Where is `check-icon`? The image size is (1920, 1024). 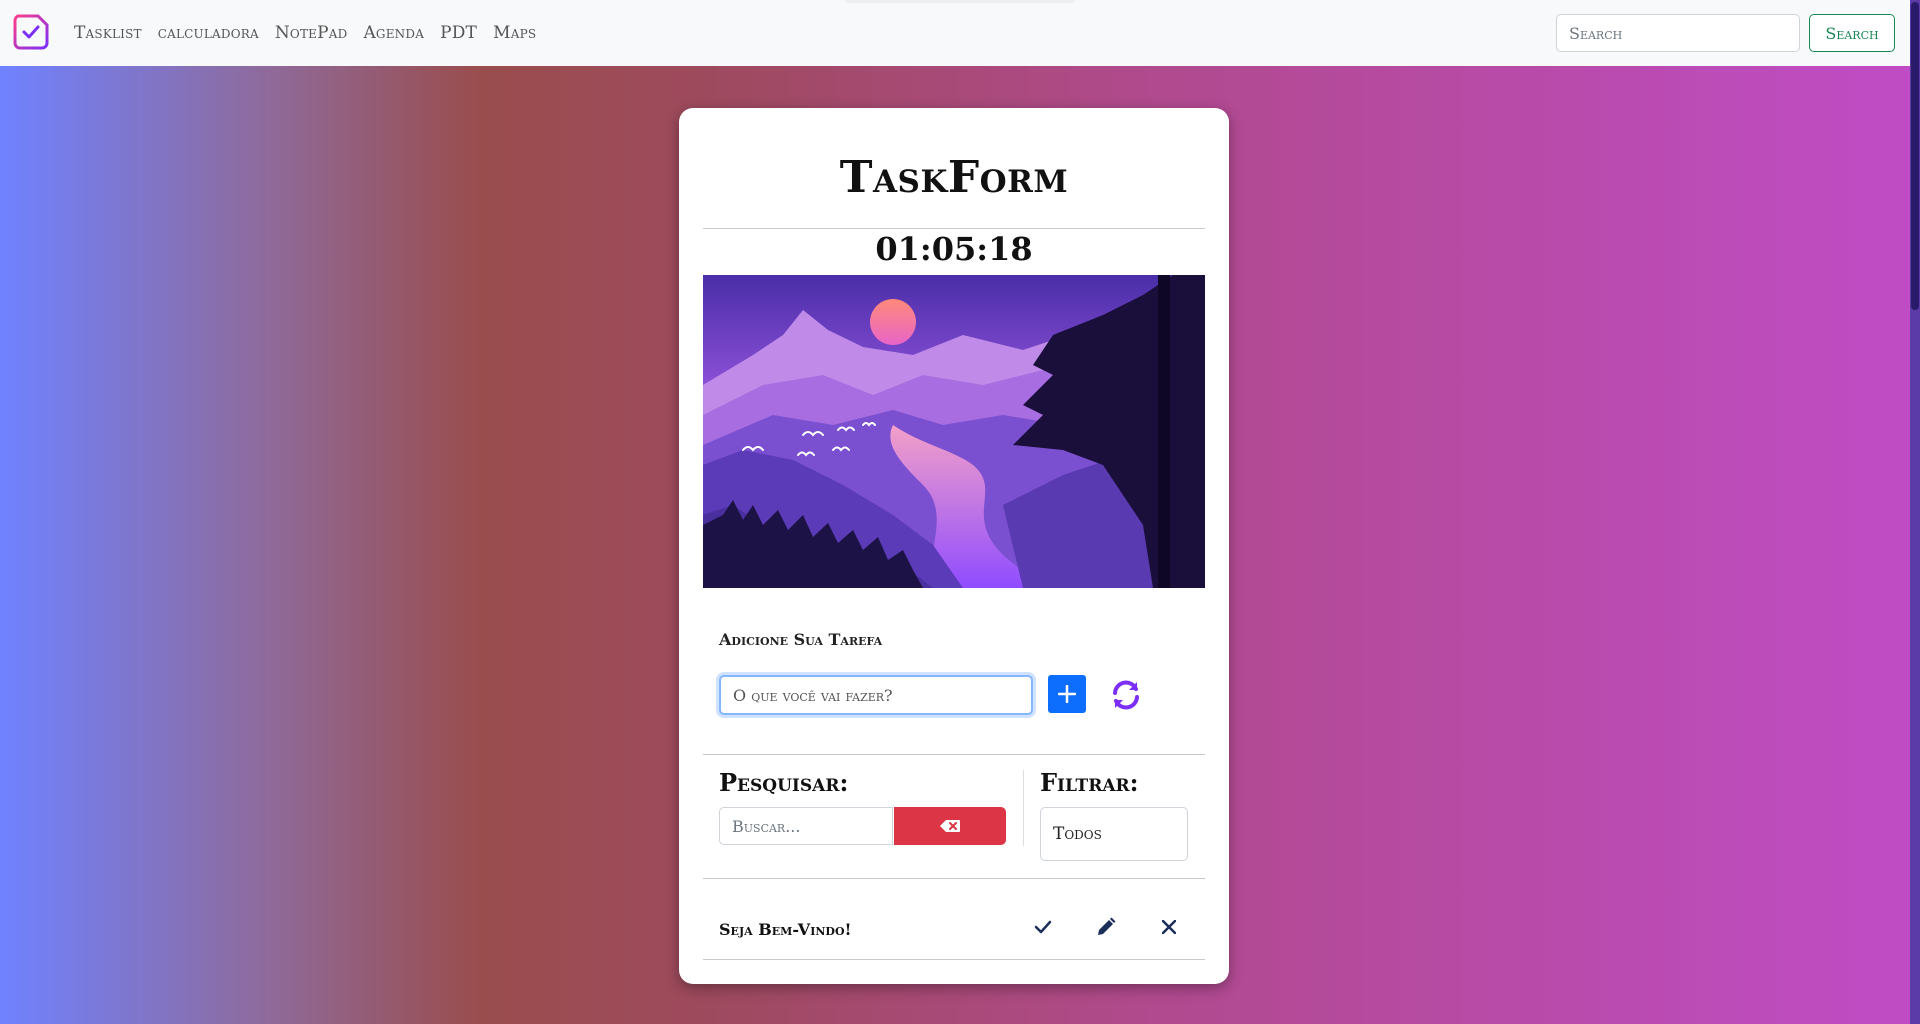
check-icon is located at coordinates (1043, 927).